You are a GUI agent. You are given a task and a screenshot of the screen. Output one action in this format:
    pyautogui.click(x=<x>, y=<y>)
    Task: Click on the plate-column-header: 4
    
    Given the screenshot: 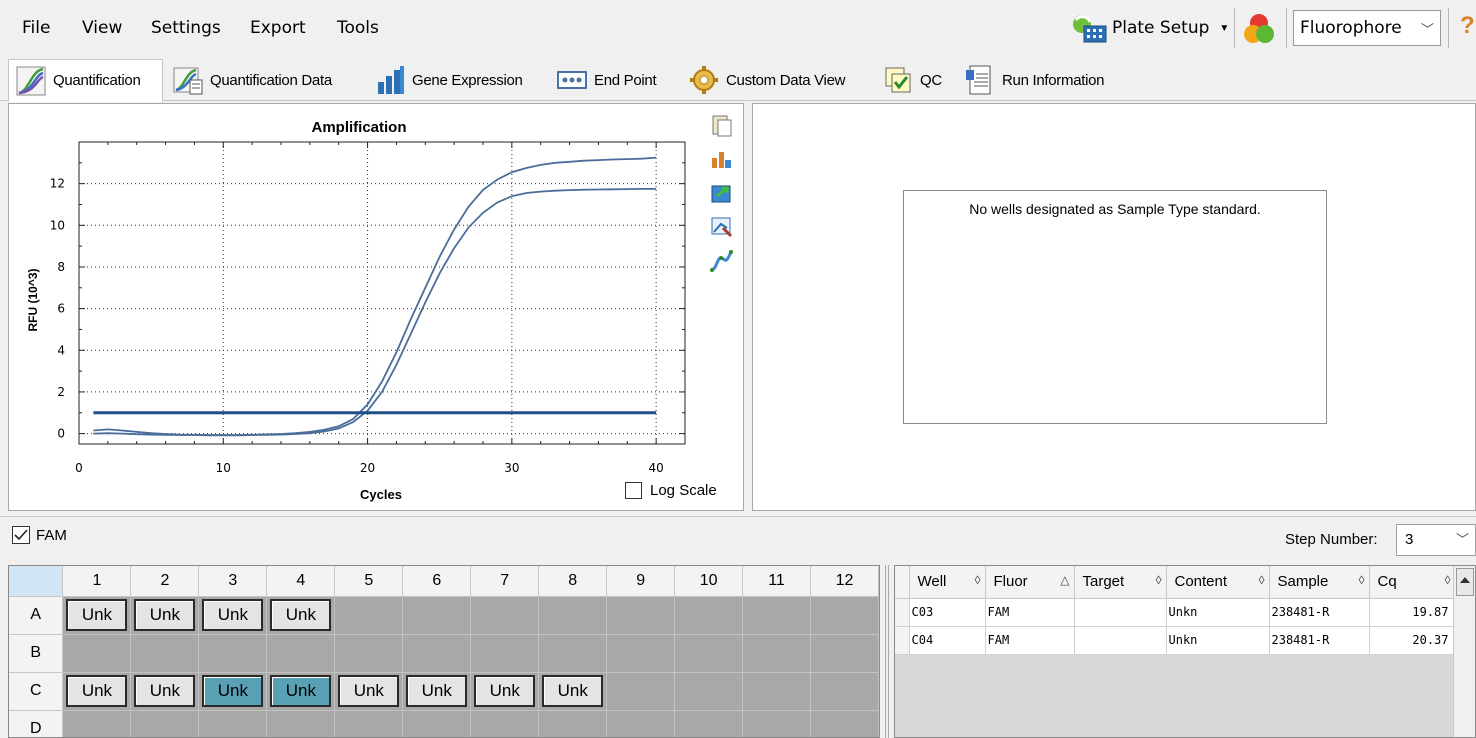 What is the action you would take?
    pyautogui.click(x=301, y=581)
    